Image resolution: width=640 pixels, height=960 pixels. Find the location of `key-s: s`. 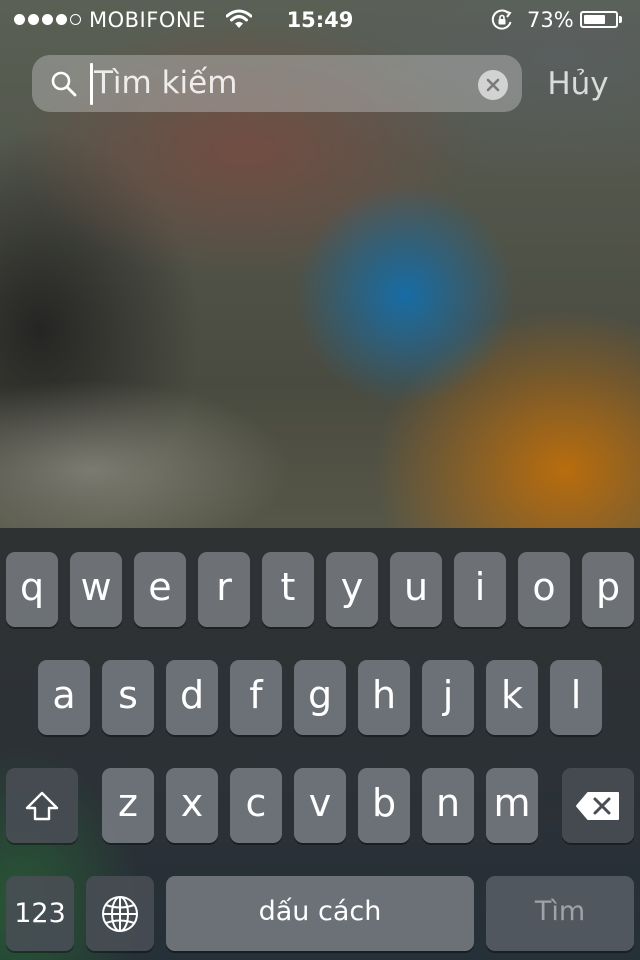

key-s: s is located at coordinates (128, 697).